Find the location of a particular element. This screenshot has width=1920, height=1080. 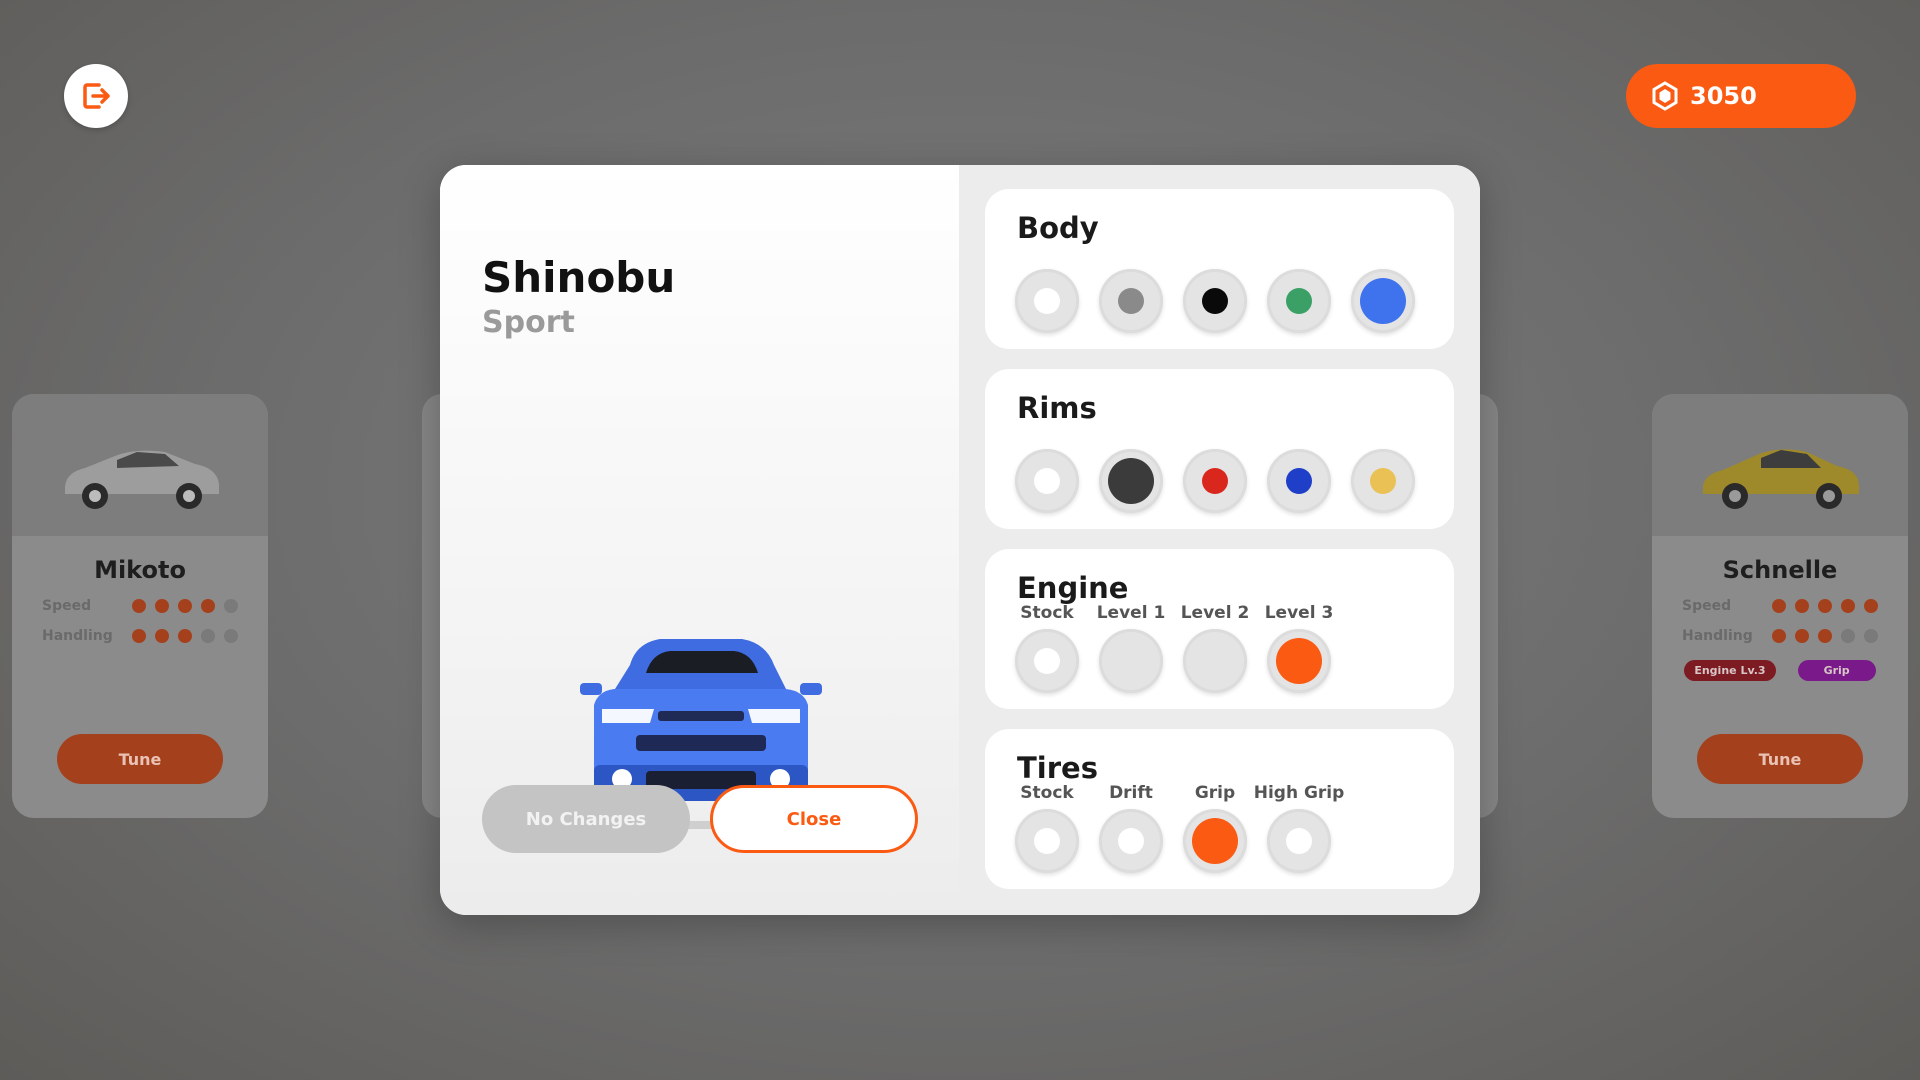

coin-balance: 3050 is located at coordinates (1741, 96).